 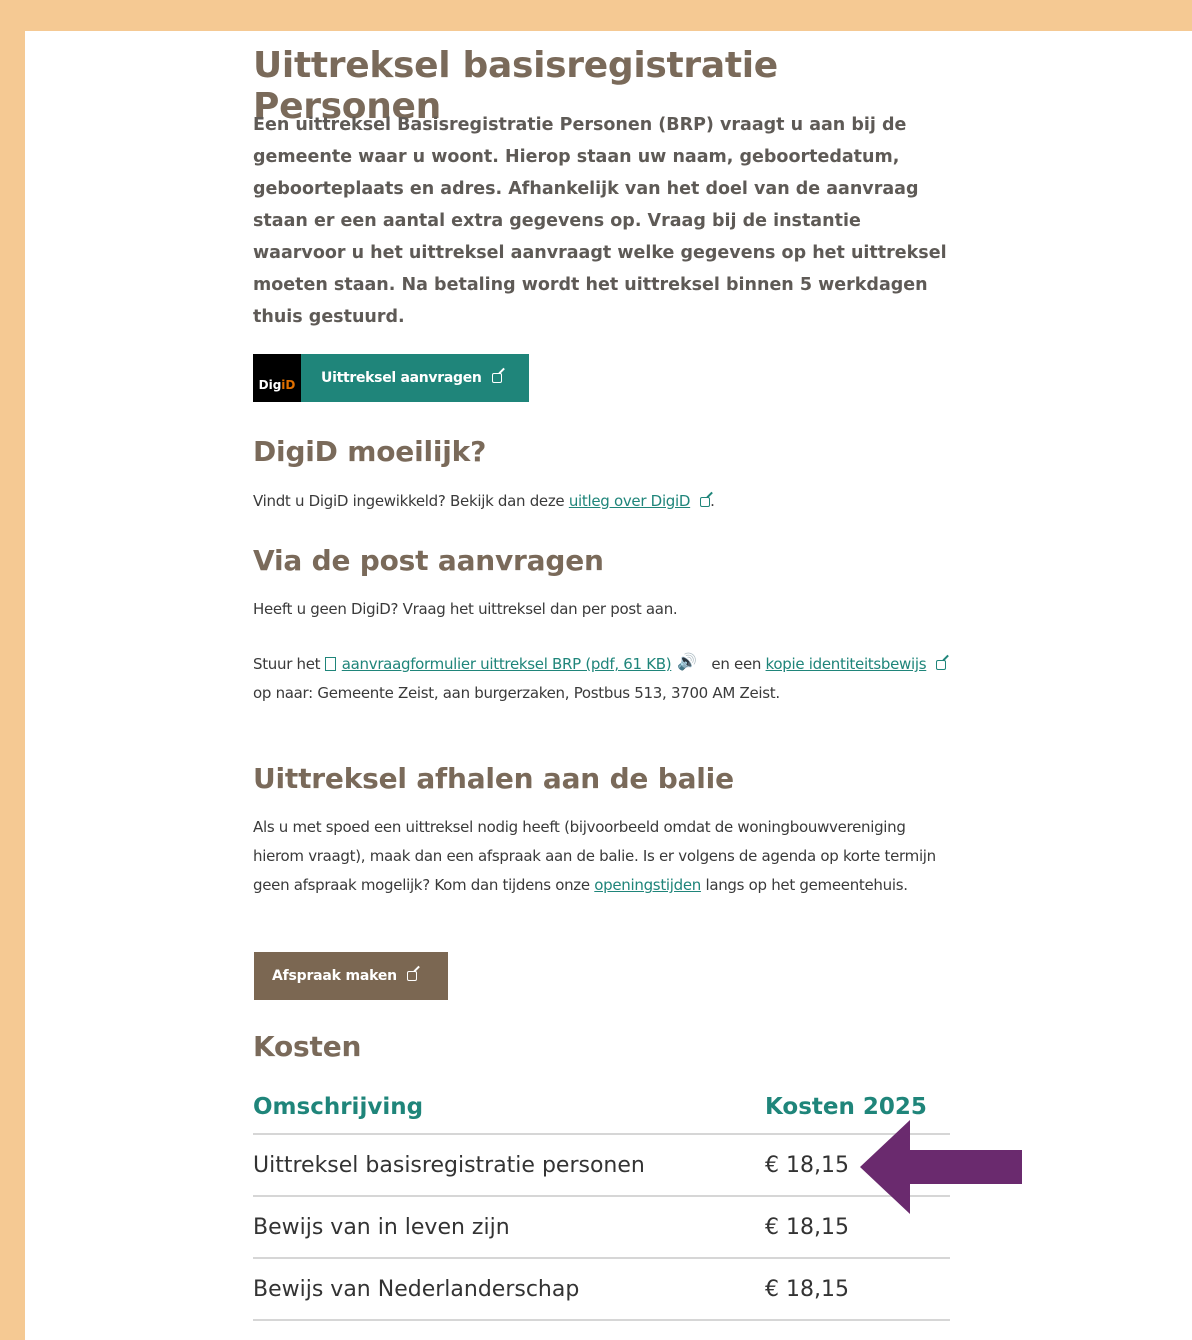 I want to click on digid-uitleg-link: uitleg over DigiD, so click(x=630, y=501).